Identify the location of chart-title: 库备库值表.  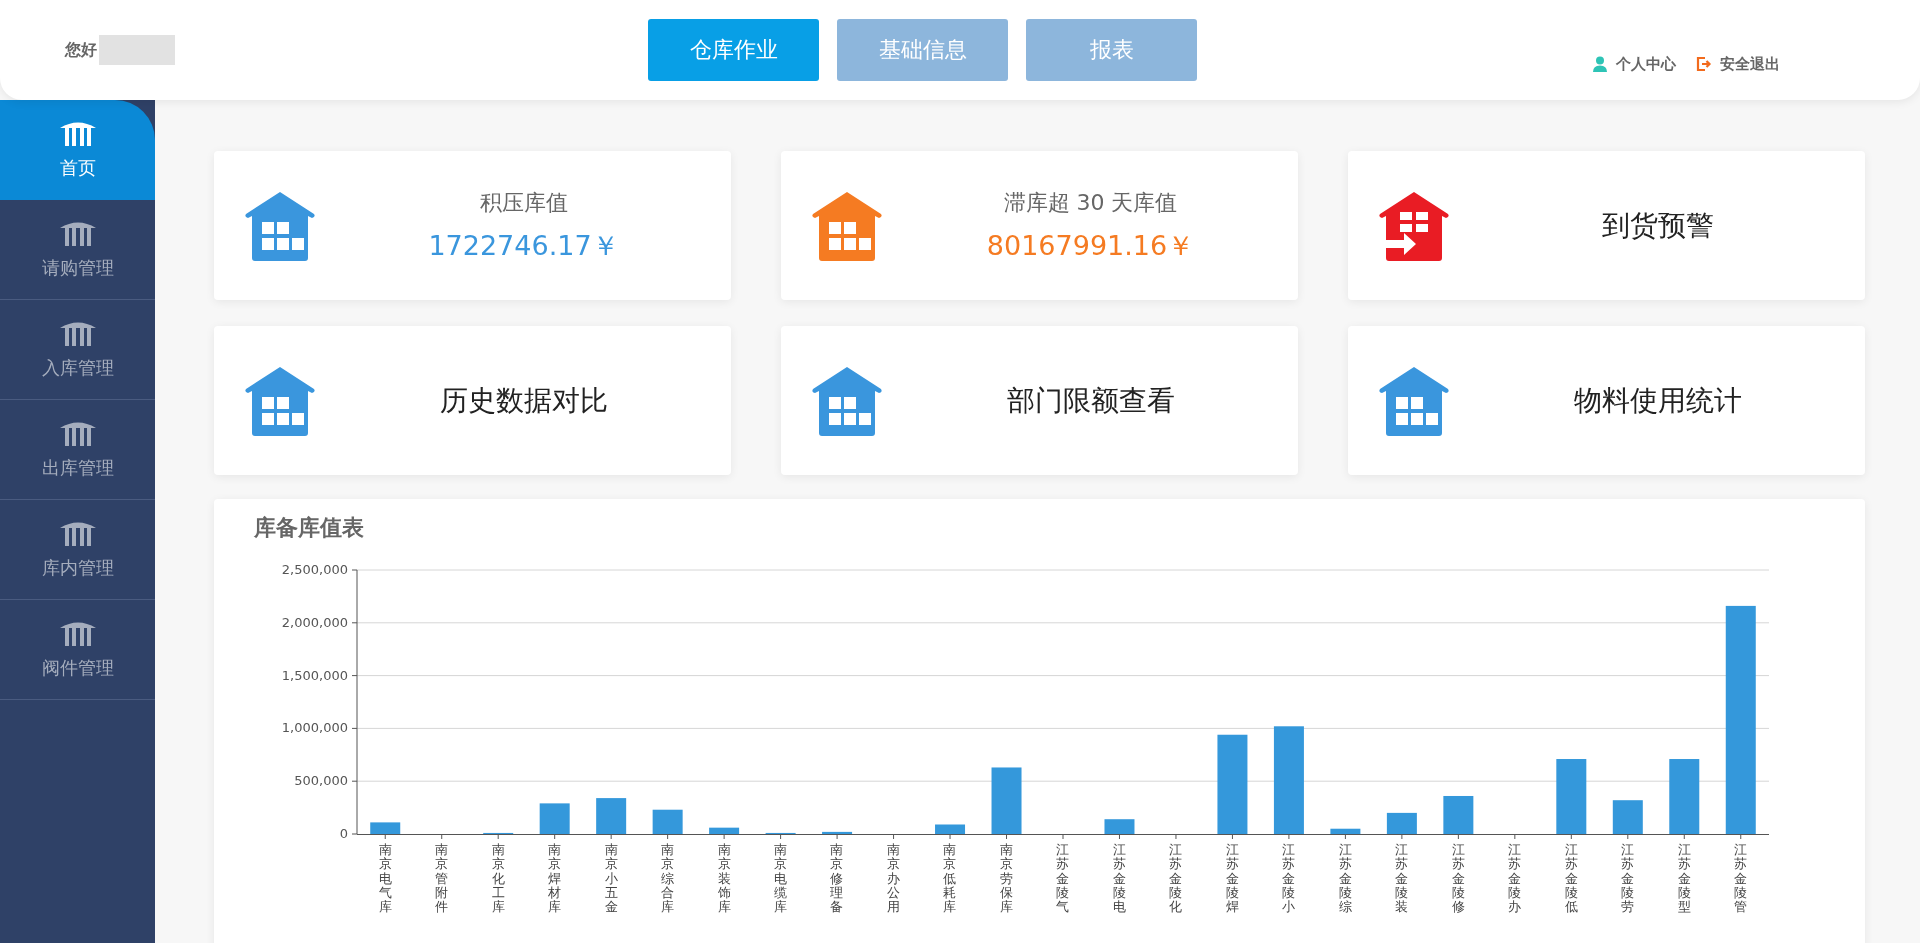
(309, 528).